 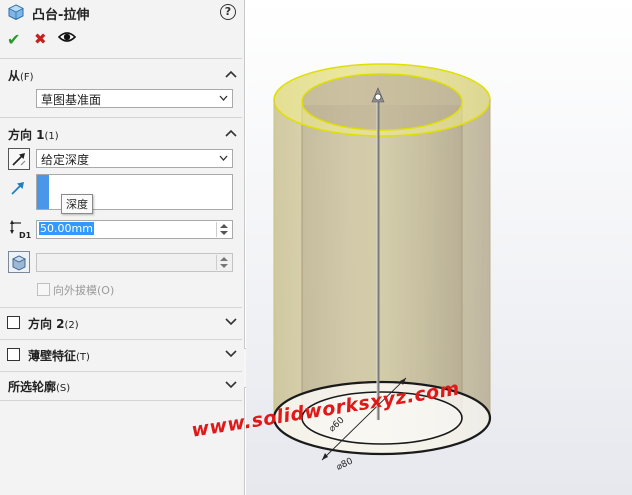 What do you see at coordinates (43, 192) in the screenshot?
I see `selection-focus-indicator` at bounding box center [43, 192].